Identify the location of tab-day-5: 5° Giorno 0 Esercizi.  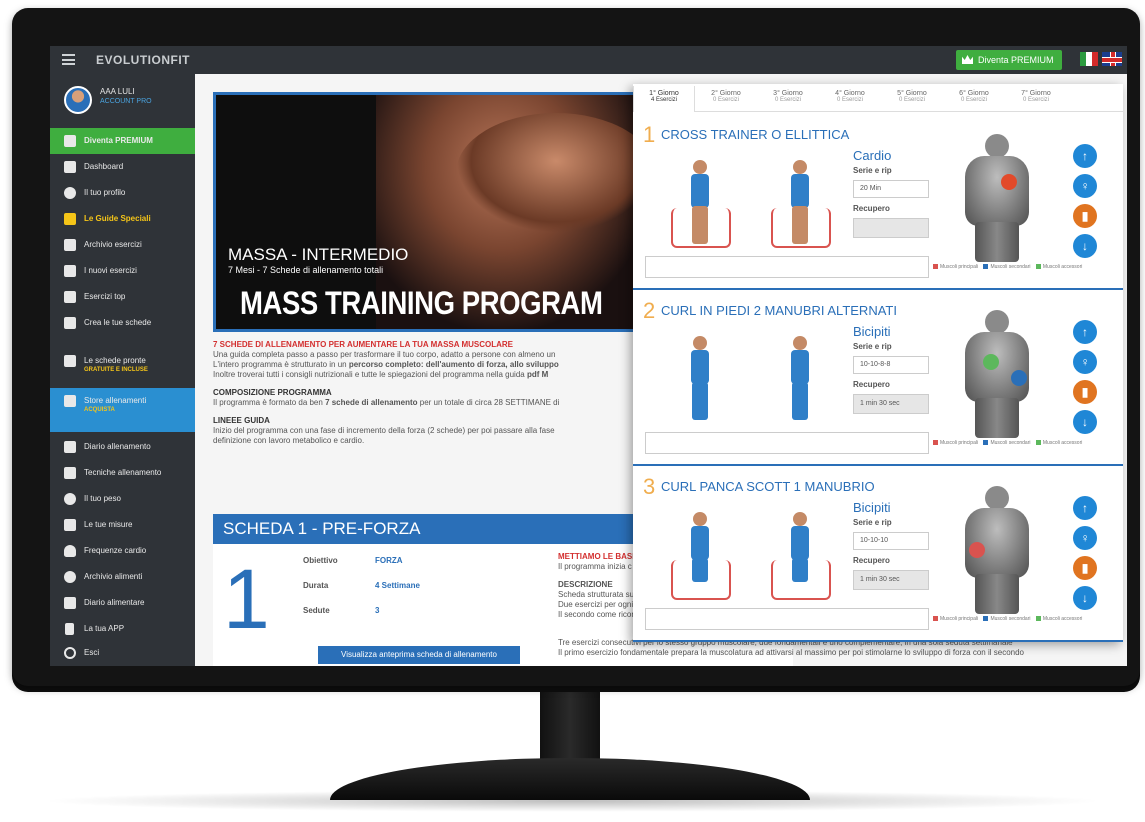
(912, 99).